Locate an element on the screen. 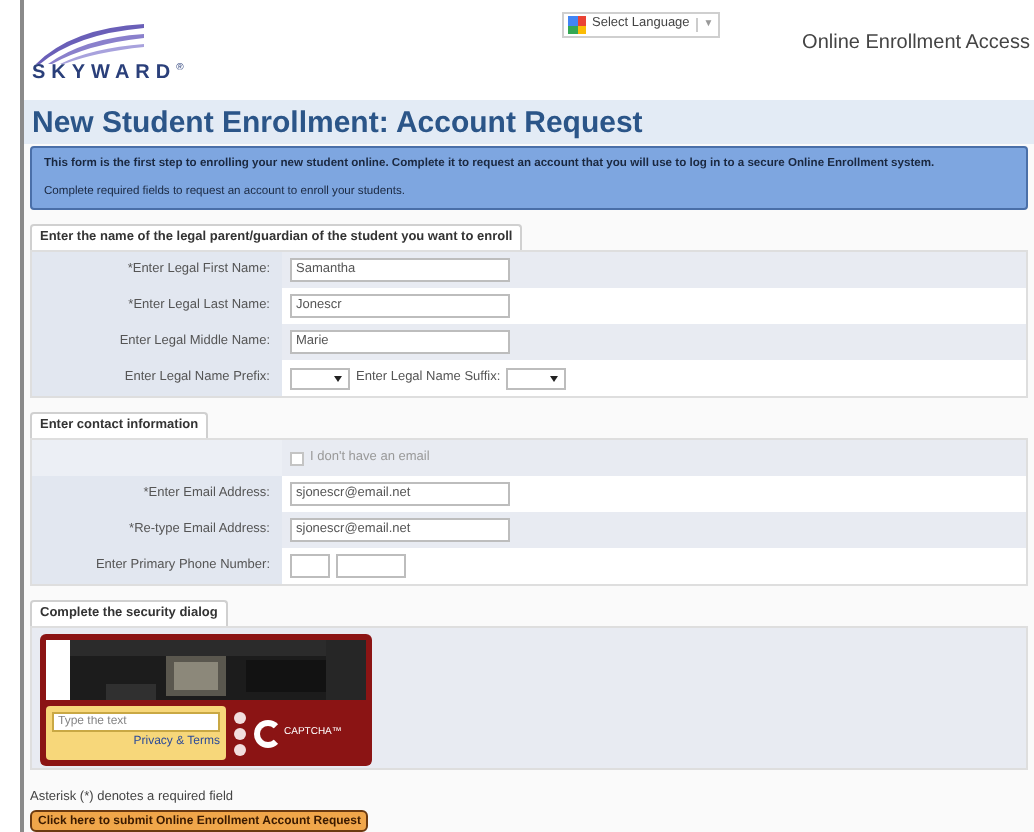  swoosh-icon is located at coordinates (88, 42).